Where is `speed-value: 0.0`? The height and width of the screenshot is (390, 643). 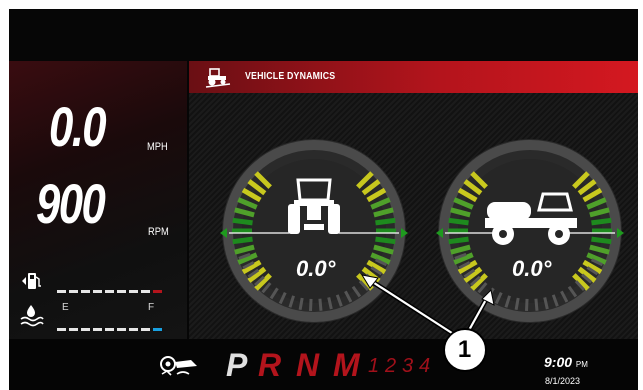 speed-value: 0.0 is located at coordinates (78, 126).